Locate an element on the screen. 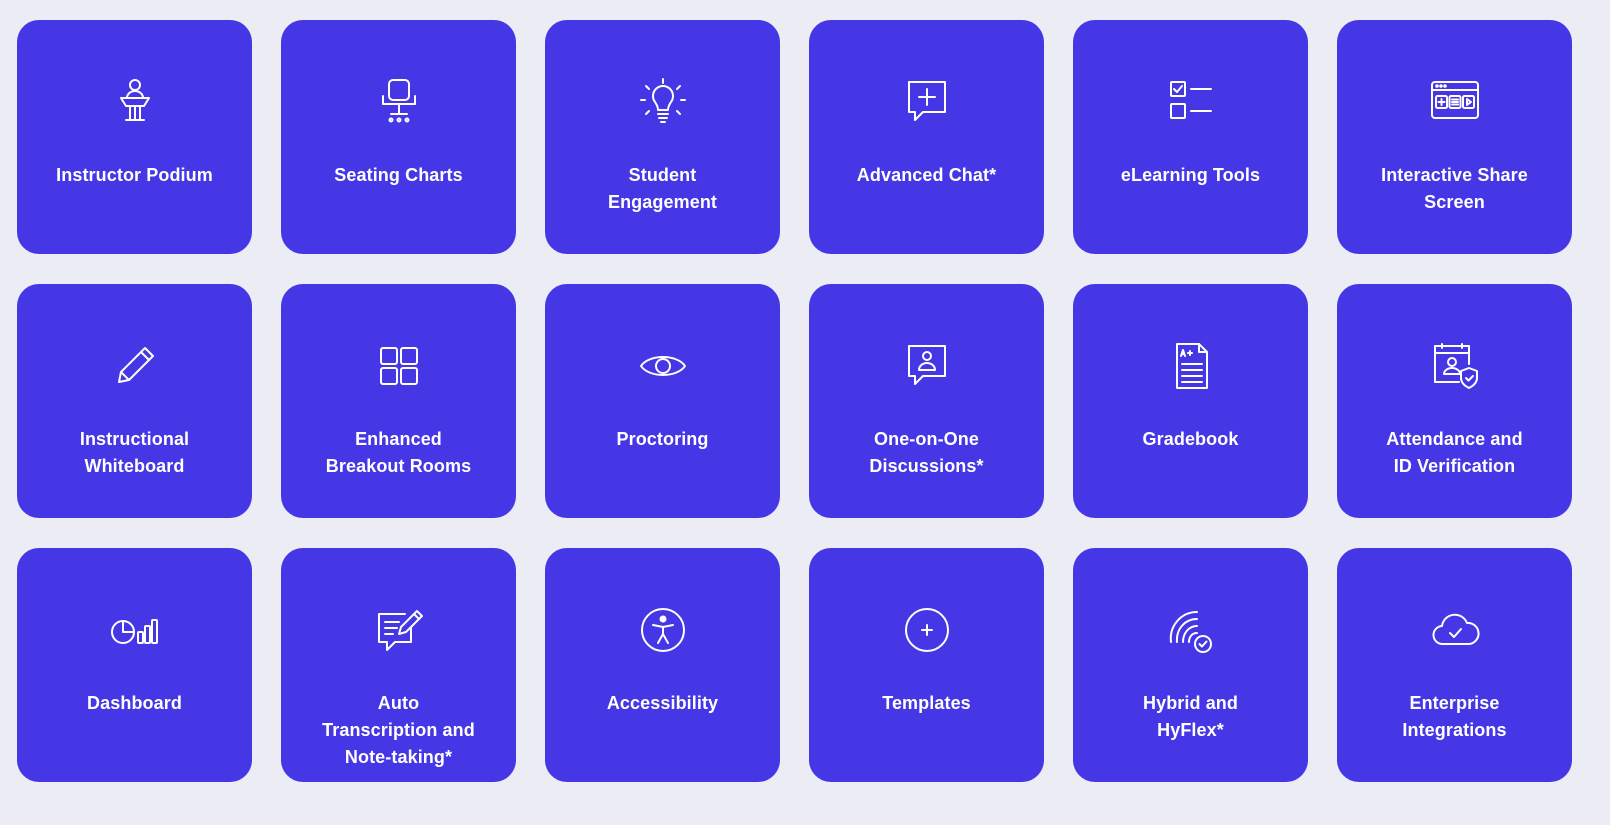 The height and width of the screenshot is (825, 1610). tile-label: Dashboard is located at coordinates (134, 703).